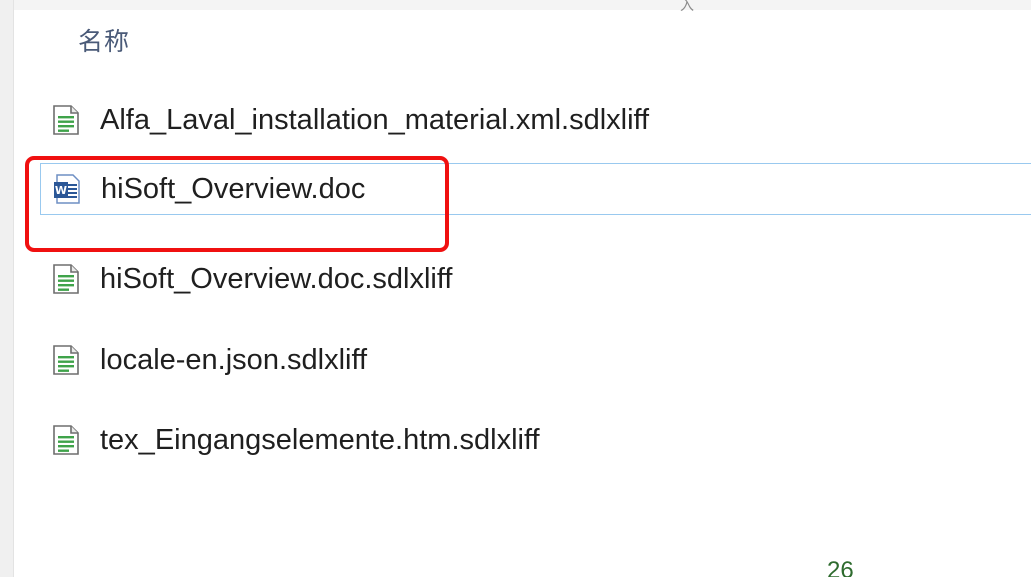  Describe the element at coordinates (276, 278) in the screenshot. I see `file-name: hiSoft_Overview.doc.sdlxliff` at that location.